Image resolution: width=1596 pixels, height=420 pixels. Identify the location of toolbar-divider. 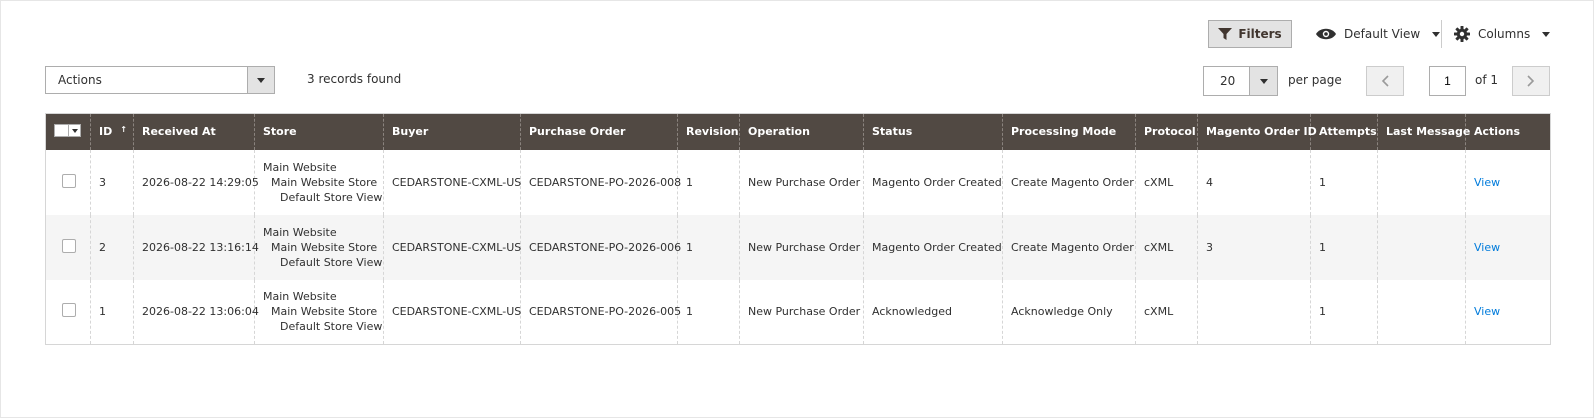
(1441, 34).